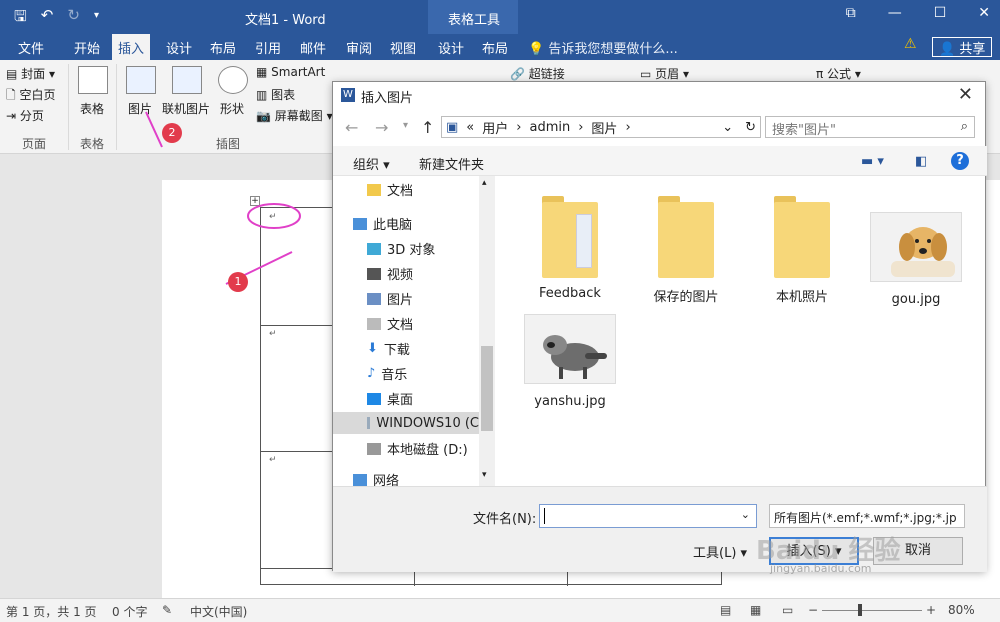 The height and width of the screenshot is (622, 1000). What do you see at coordinates (965, 94) in the screenshot?
I see `dialog-close-icon: ✕` at bounding box center [965, 94].